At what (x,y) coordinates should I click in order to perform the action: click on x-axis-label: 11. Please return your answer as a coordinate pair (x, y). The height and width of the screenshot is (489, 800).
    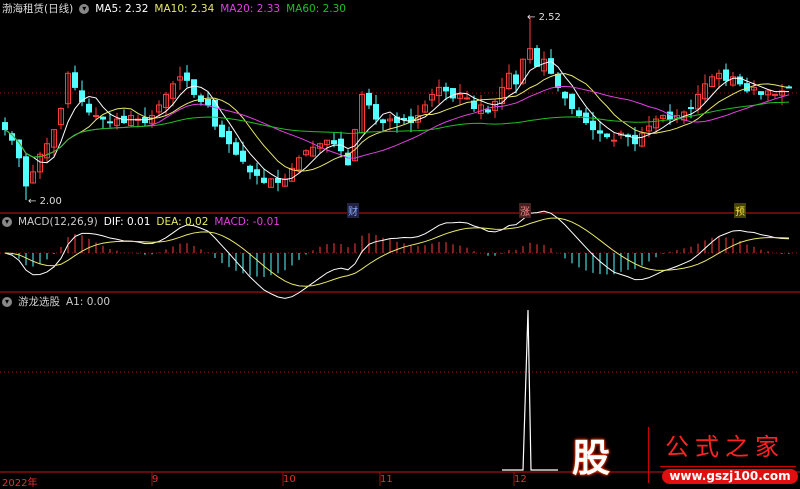
    Looking at the image, I should click on (386, 479).